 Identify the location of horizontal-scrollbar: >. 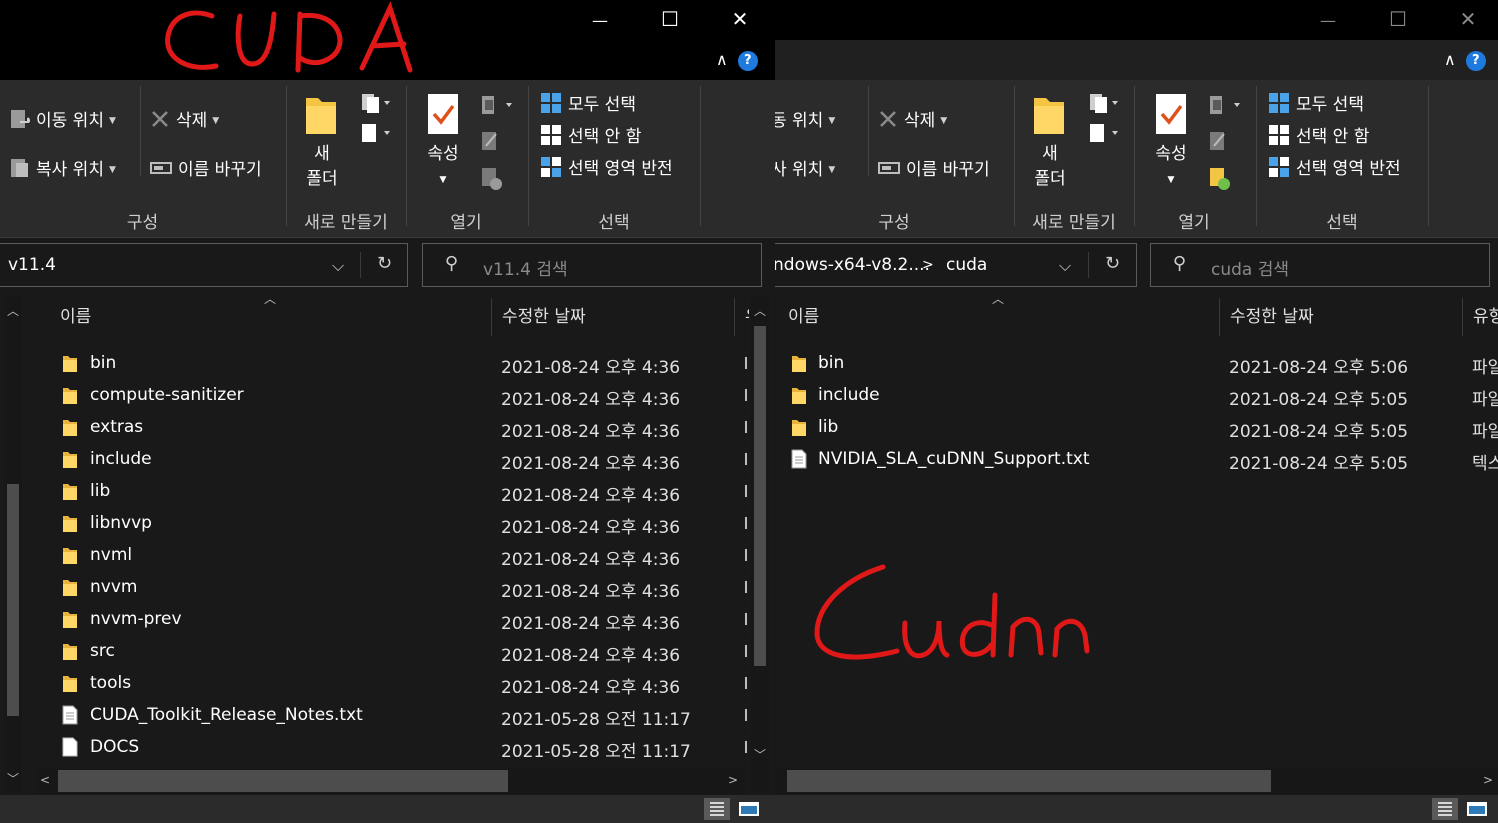
(1136, 781).